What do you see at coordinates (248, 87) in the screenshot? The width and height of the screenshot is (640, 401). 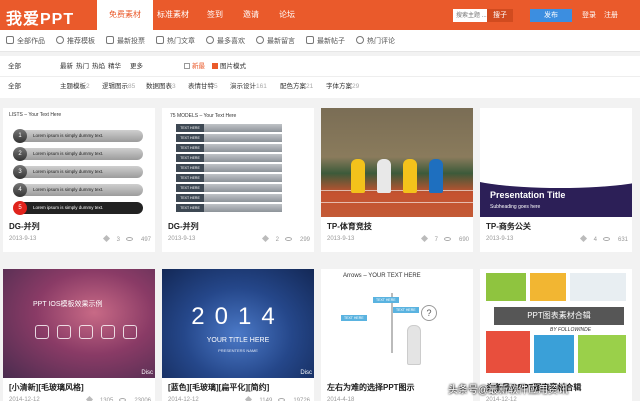 I see `category-presentation-design: 演示设计161` at bounding box center [248, 87].